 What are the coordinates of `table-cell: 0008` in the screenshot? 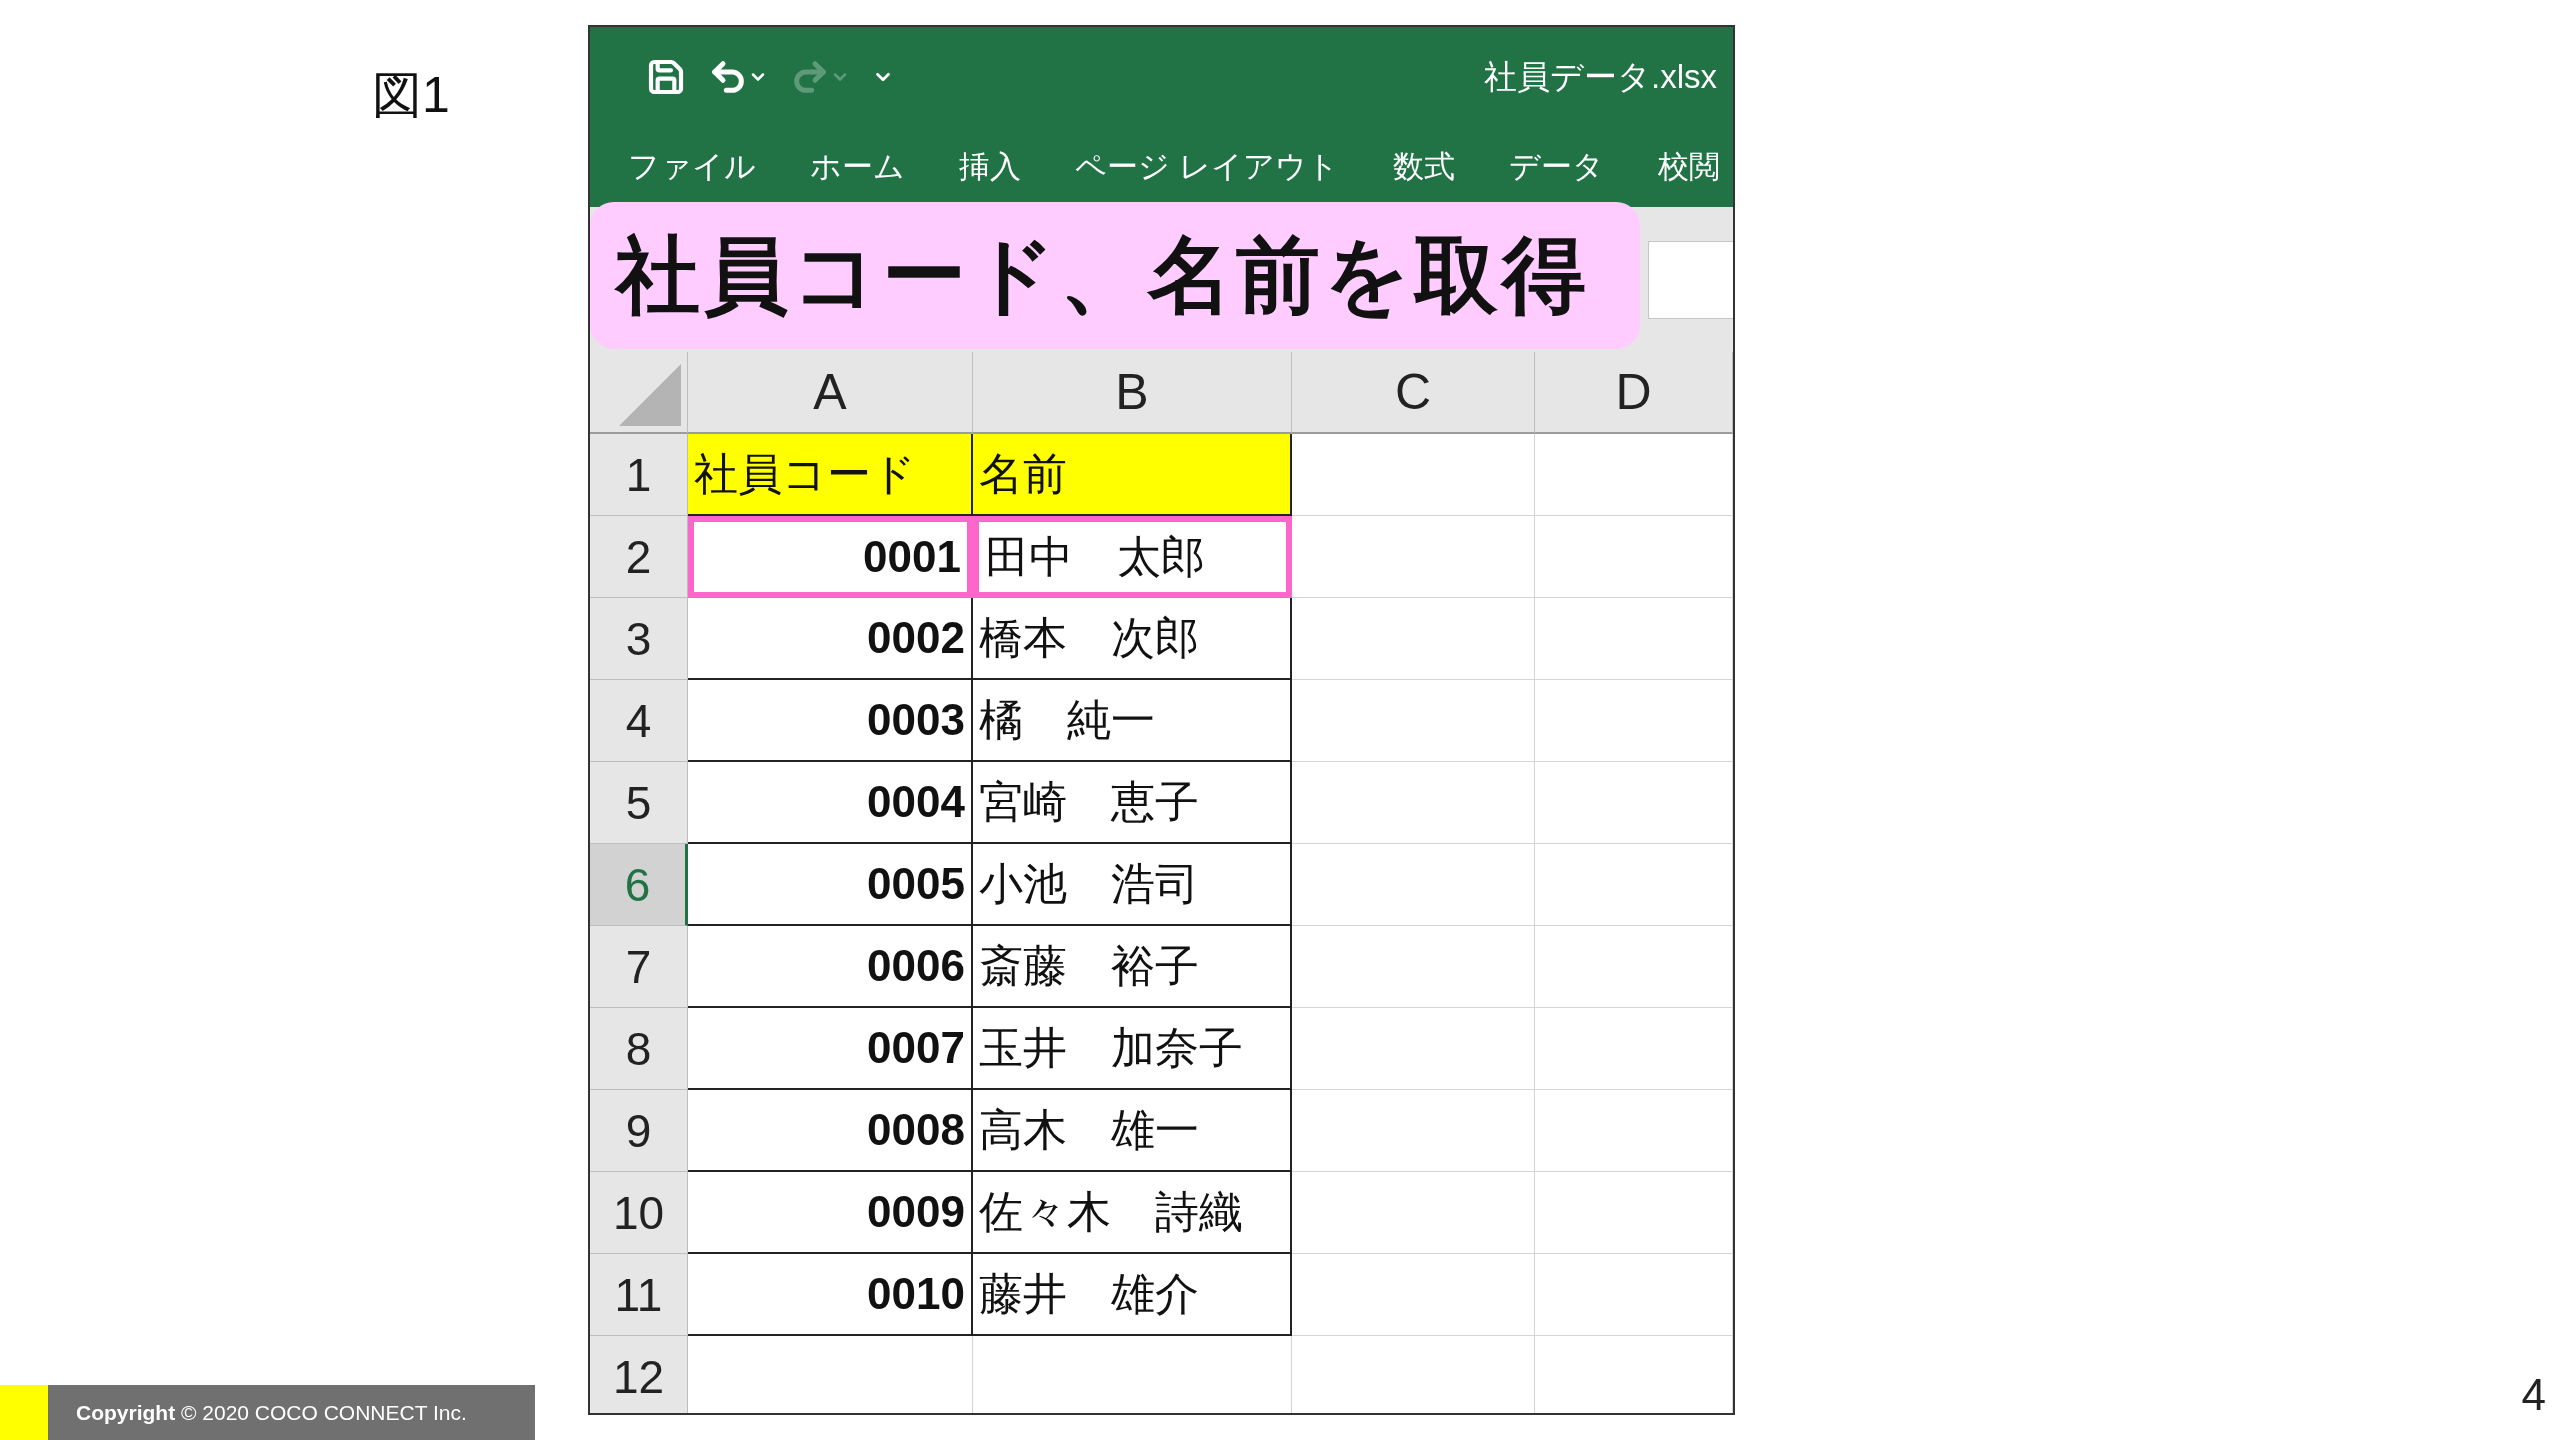 It's located at (830, 1131).